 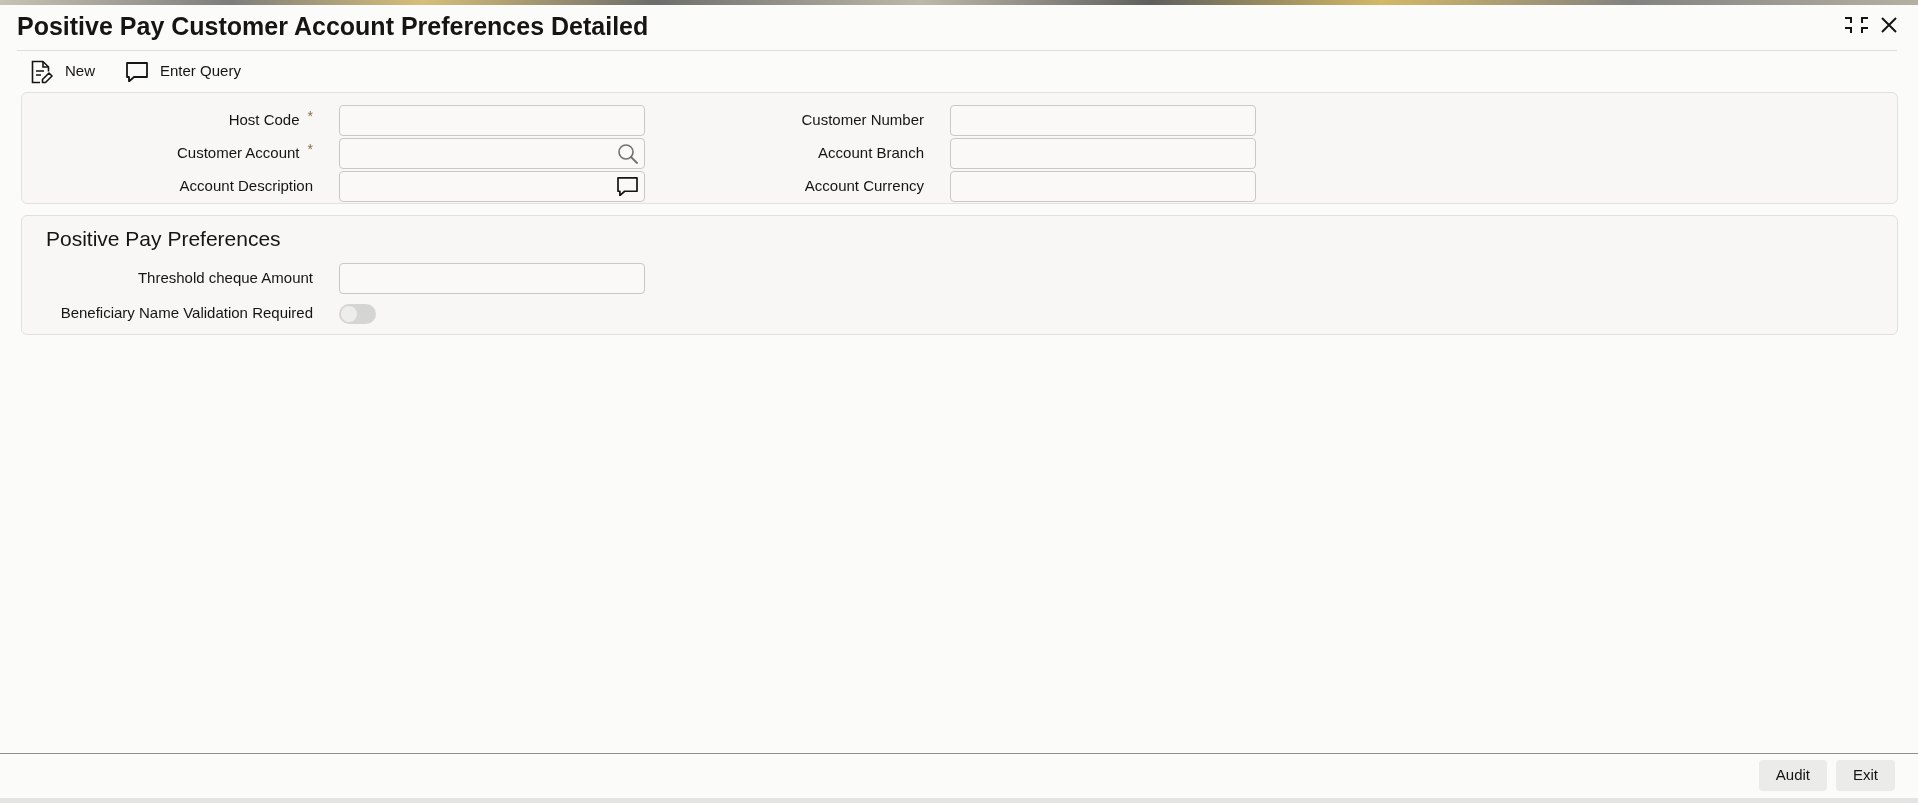 What do you see at coordinates (357, 313) in the screenshot?
I see `toggle-switch` at bounding box center [357, 313].